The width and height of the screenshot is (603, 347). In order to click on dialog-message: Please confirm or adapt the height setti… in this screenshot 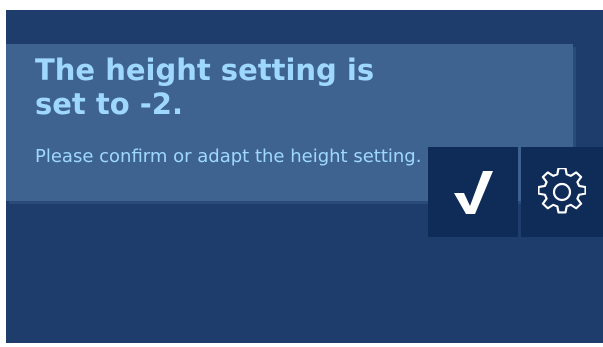, I will do `click(228, 156)`.